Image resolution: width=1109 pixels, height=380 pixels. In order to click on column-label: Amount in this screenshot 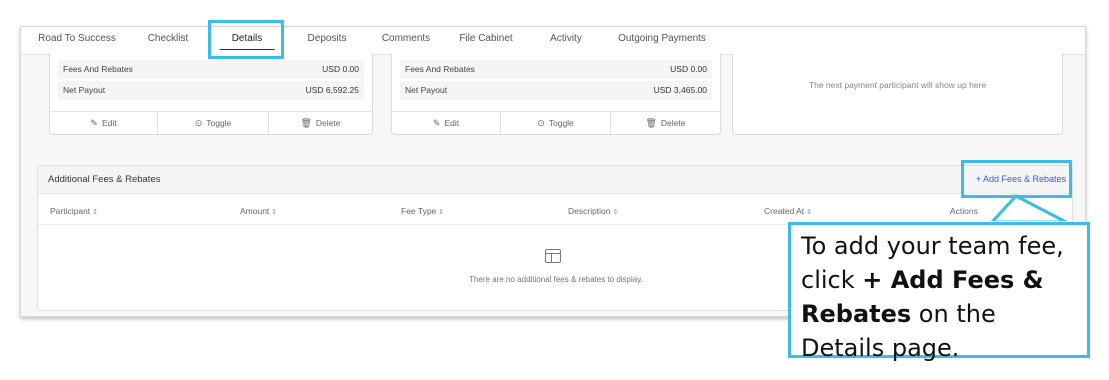, I will do `click(255, 211)`.